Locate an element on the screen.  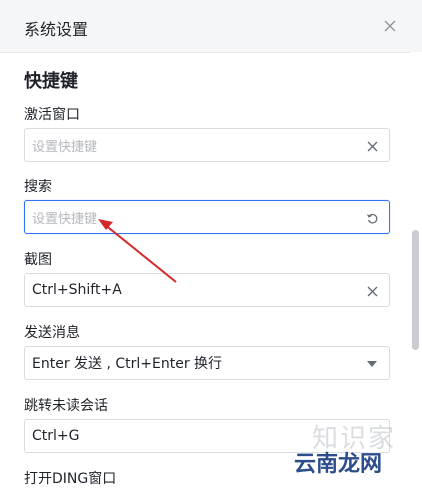
label-send-message: 发送消息 is located at coordinates (52, 333).